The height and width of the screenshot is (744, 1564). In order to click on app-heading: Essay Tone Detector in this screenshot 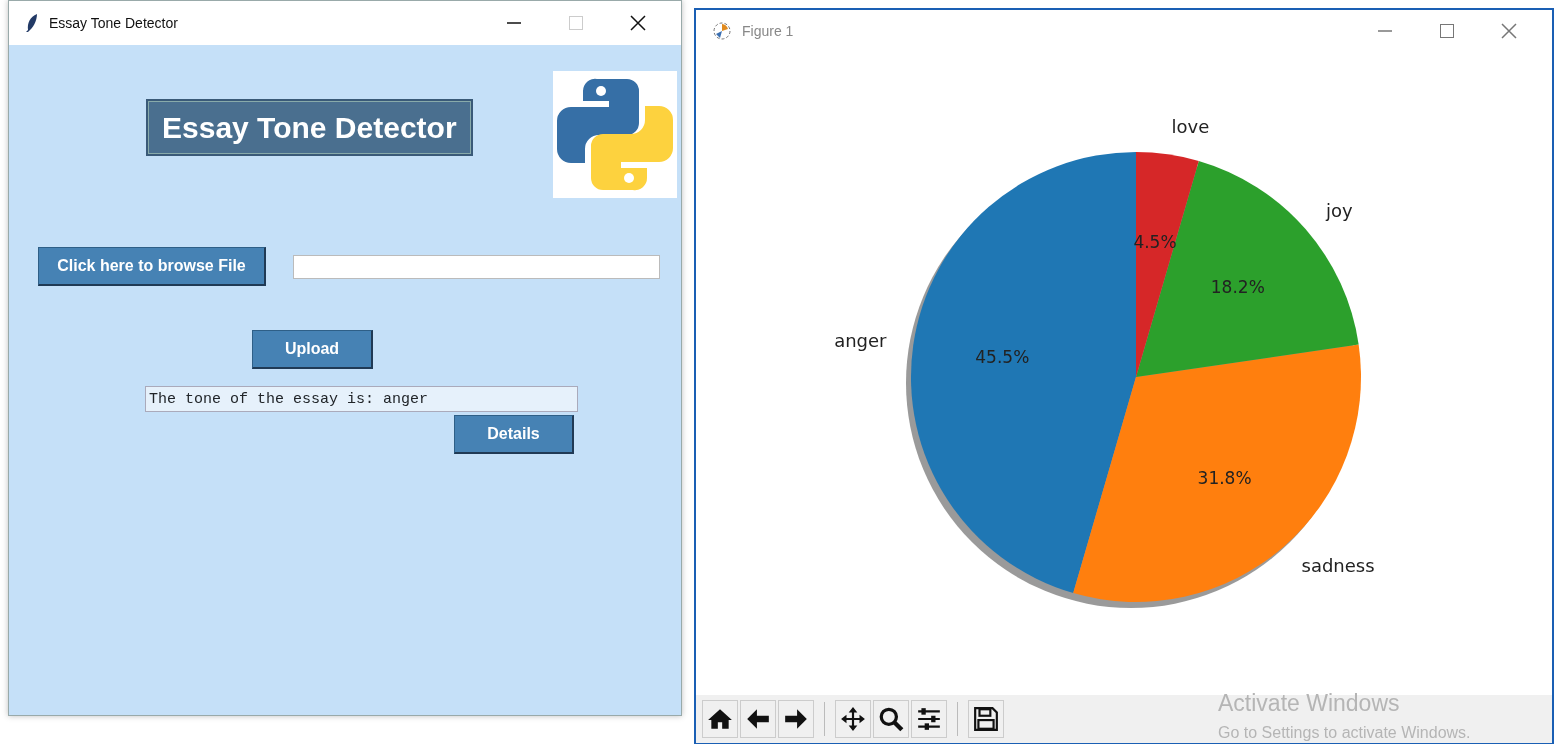, I will do `click(309, 127)`.